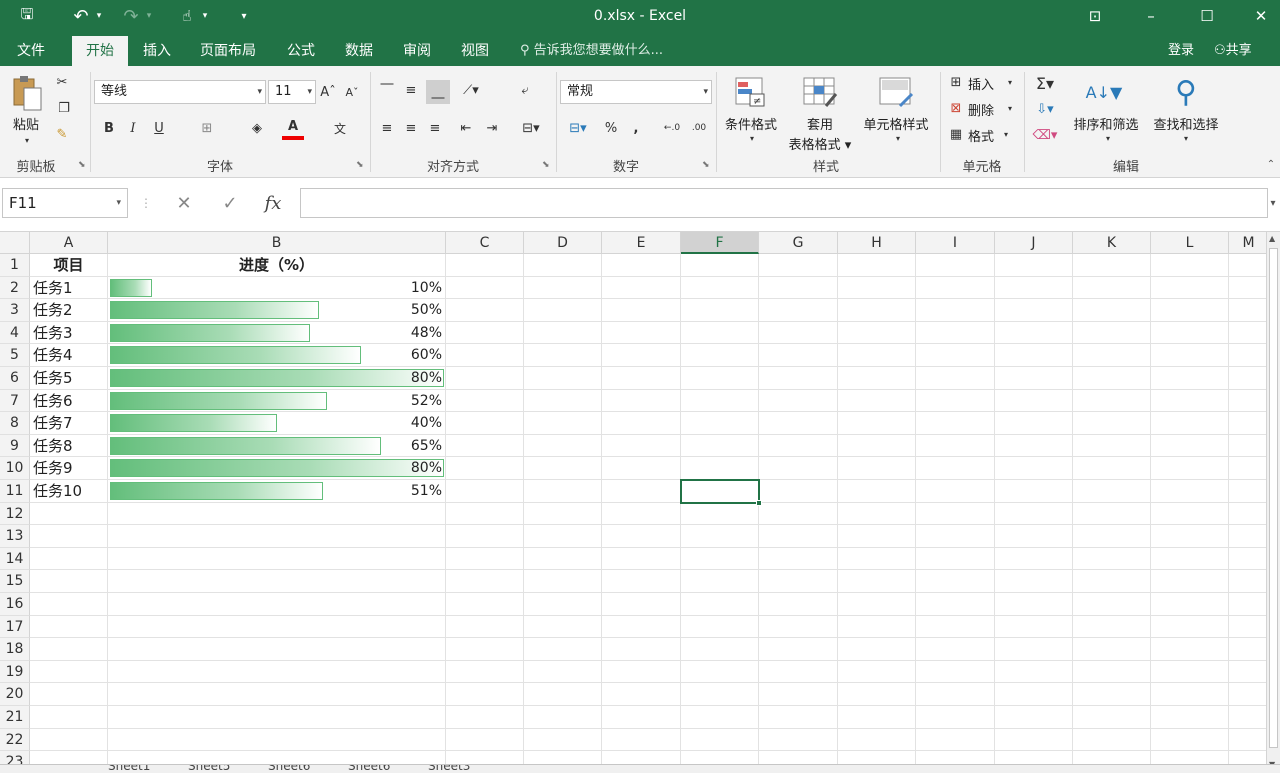  Describe the element at coordinates (69, 378) in the screenshot. I see `task-name-cell: 任务5` at that location.